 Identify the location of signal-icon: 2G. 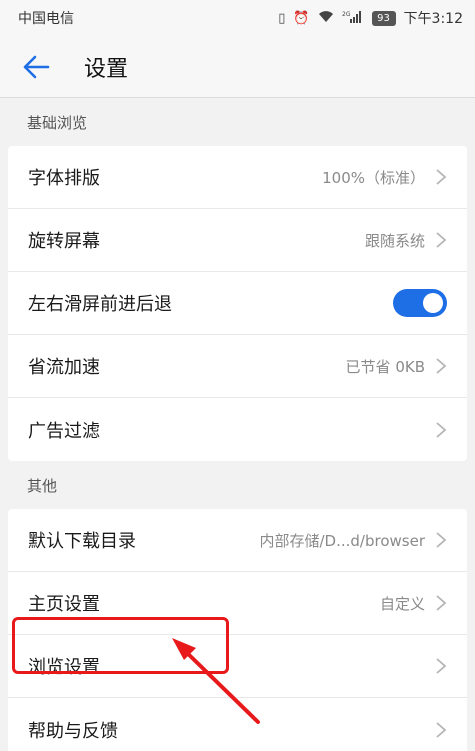
(353, 18).